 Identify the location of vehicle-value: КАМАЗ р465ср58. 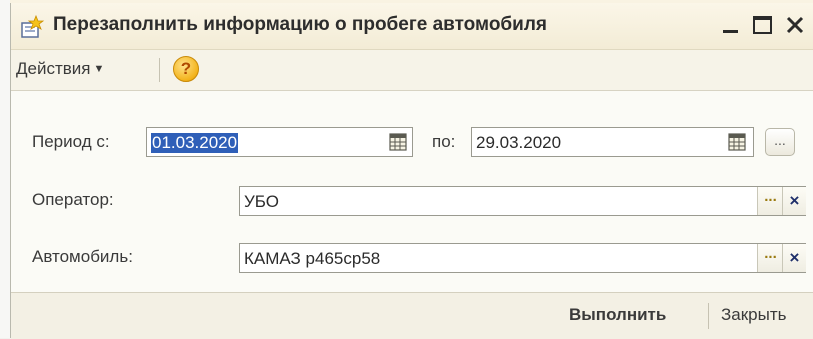
(312, 258).